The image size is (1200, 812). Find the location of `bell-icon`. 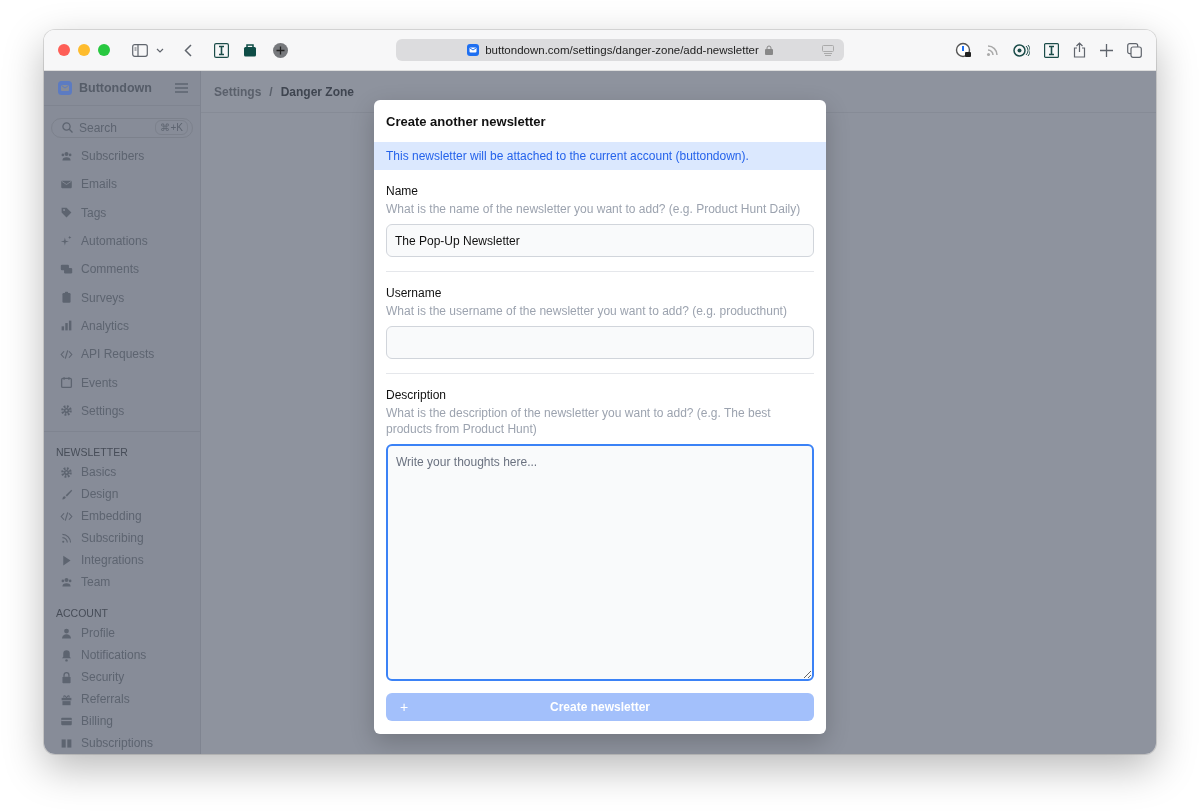

bell-icon is located at coordinates (66, 655).